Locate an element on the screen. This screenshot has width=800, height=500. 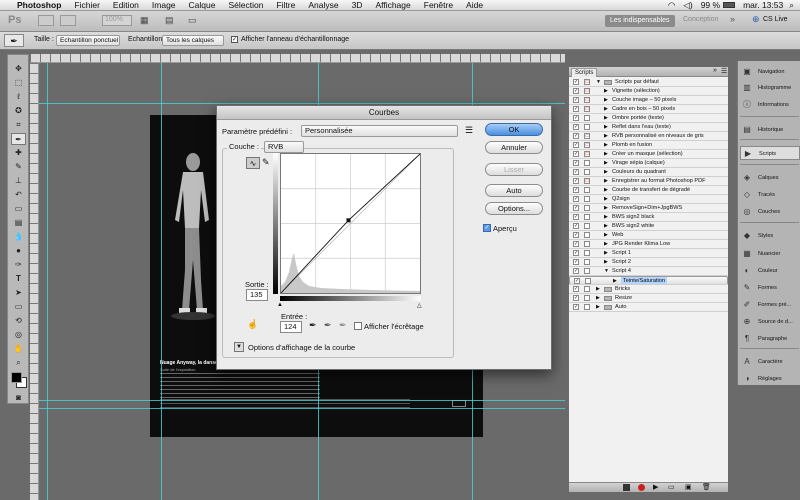
action-set-row: ✓ ▶ Bricks is located at coordinates (648, 289).